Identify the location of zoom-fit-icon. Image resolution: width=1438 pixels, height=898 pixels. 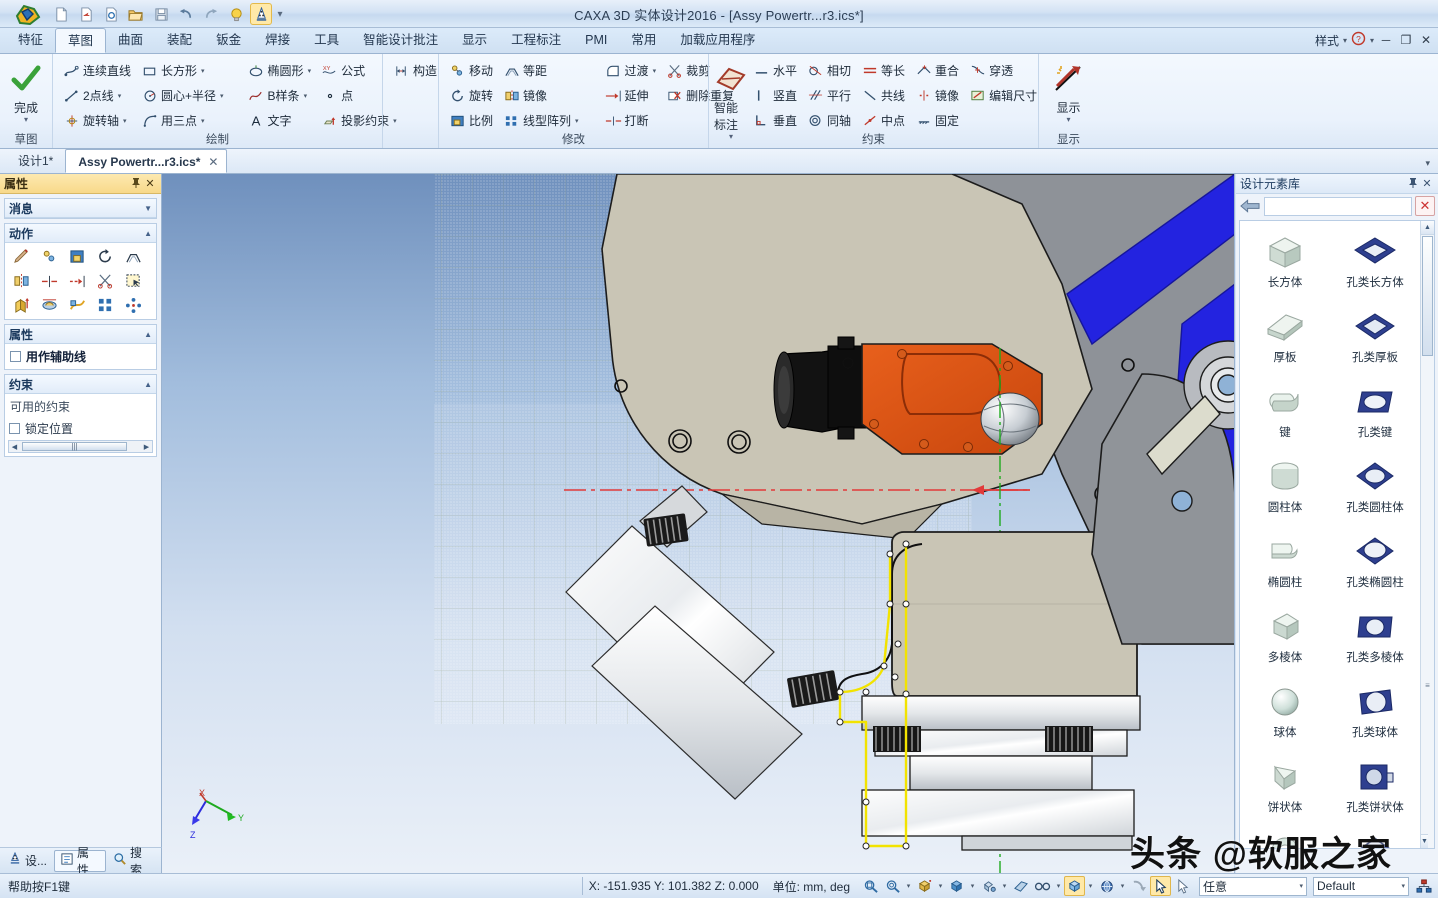
(892, 886).